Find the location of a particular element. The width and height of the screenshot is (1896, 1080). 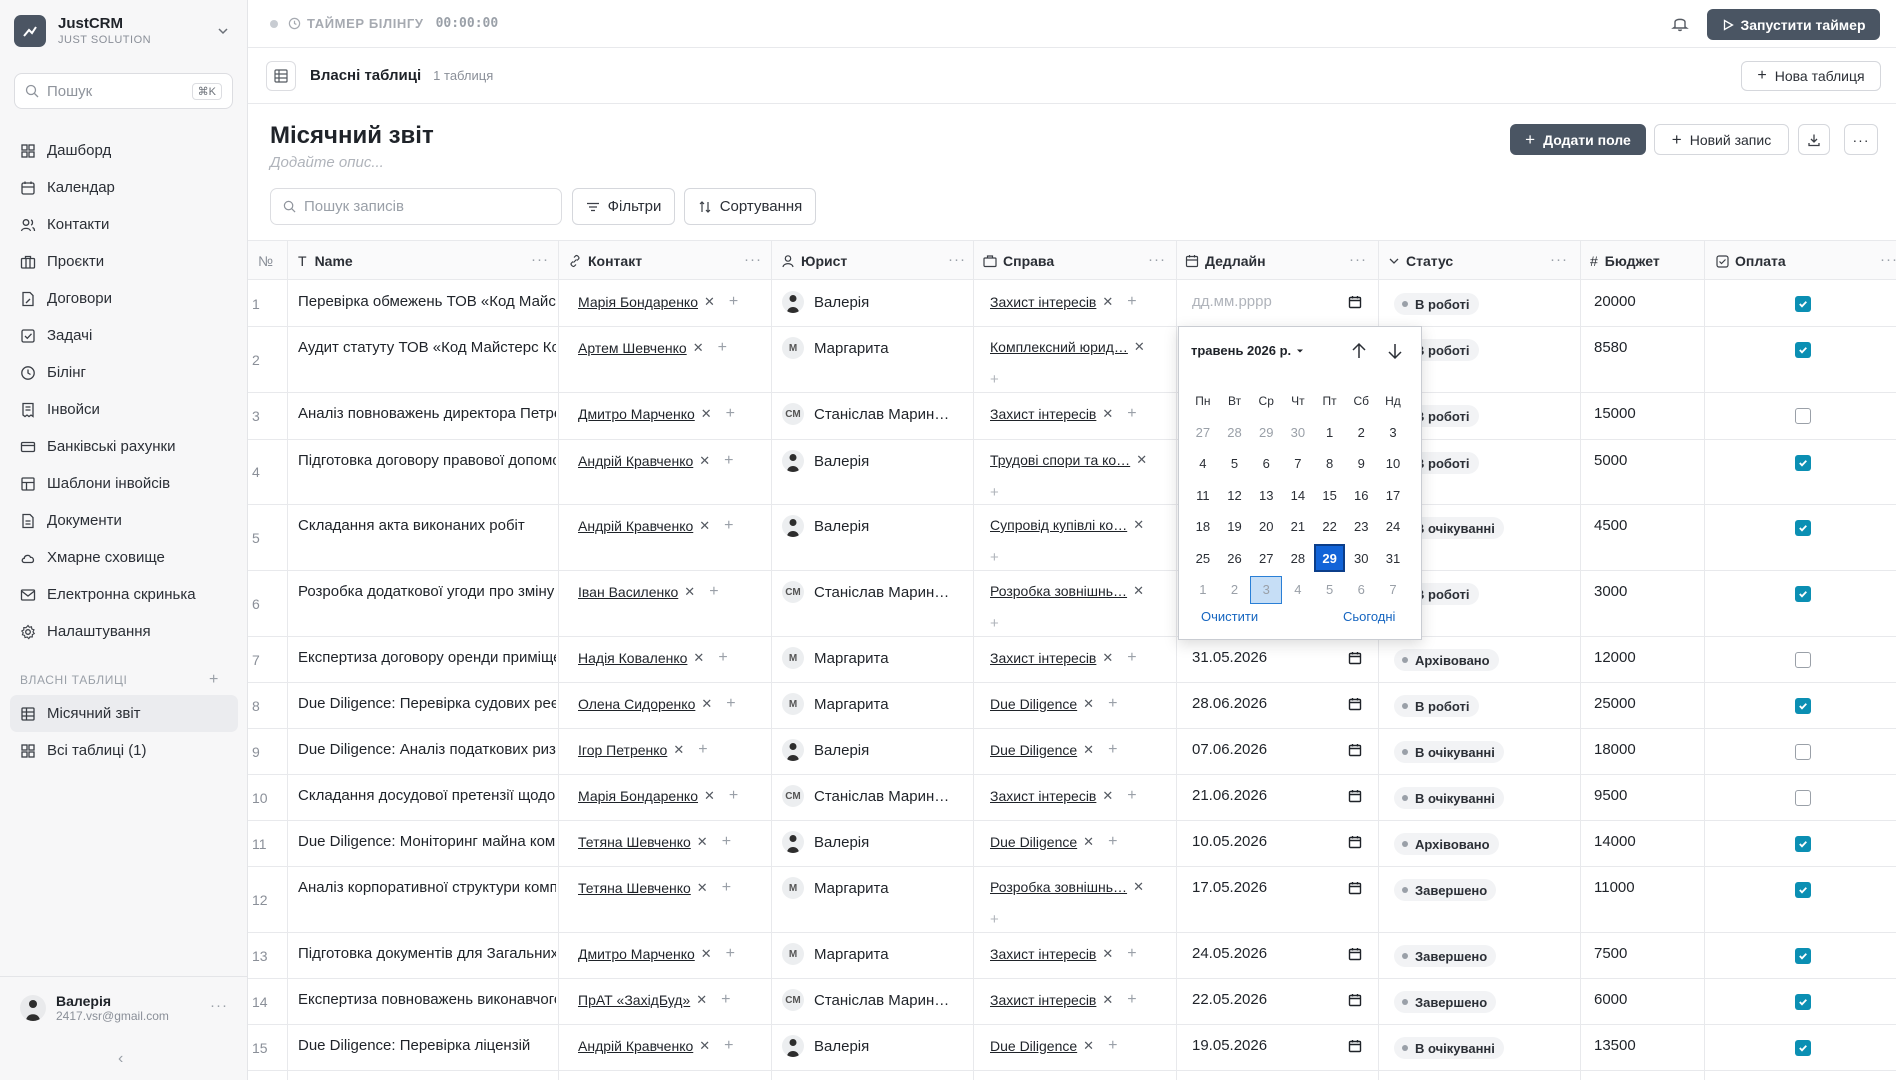

column-header-payment: Оплата is located at coordinates (1751, 261).